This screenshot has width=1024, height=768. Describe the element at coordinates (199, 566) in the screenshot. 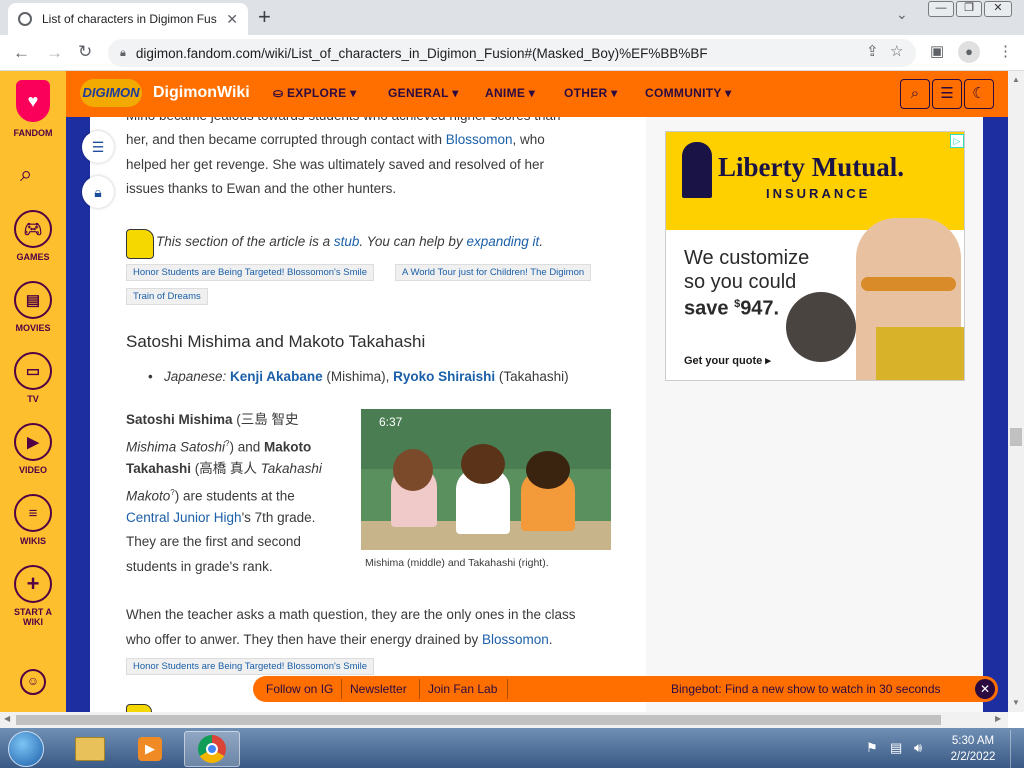

I see `paragraph-line: students in grade's rank.` at that location.